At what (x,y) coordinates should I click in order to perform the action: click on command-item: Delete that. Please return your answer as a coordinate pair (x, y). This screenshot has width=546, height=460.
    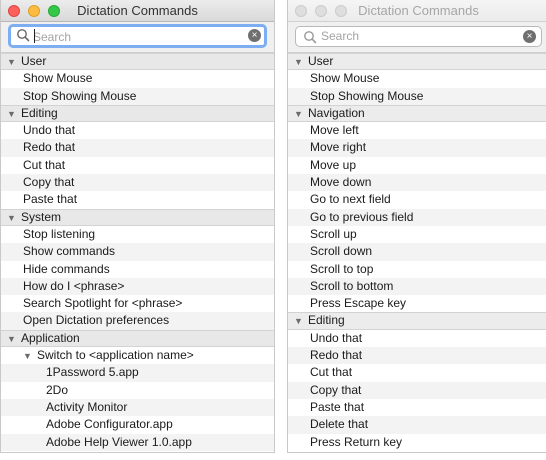
    Looking at the image, I should click on (417, 425).